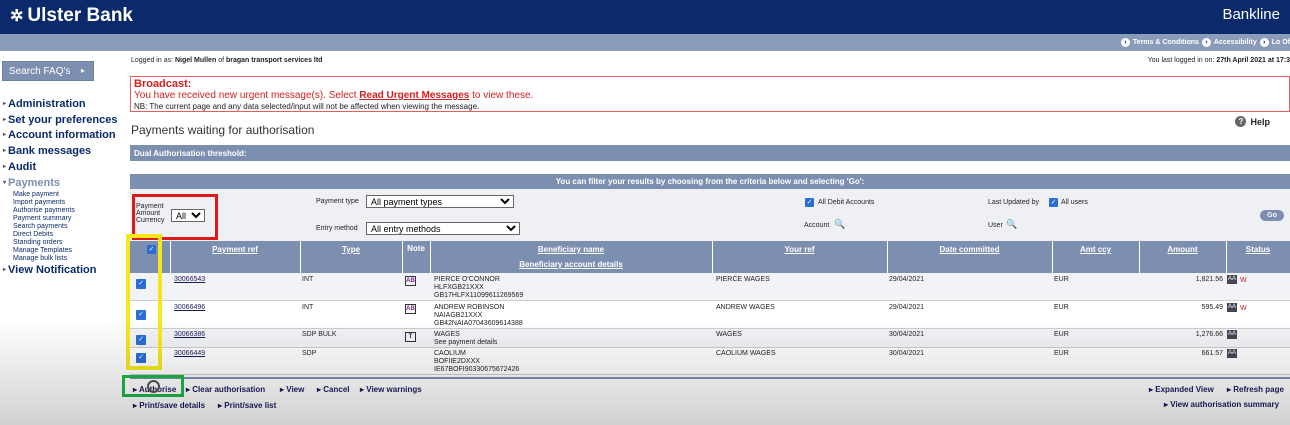  I want to click on submenu-manage-bulk-lists: Manage bulk lists, so click(68, 259).